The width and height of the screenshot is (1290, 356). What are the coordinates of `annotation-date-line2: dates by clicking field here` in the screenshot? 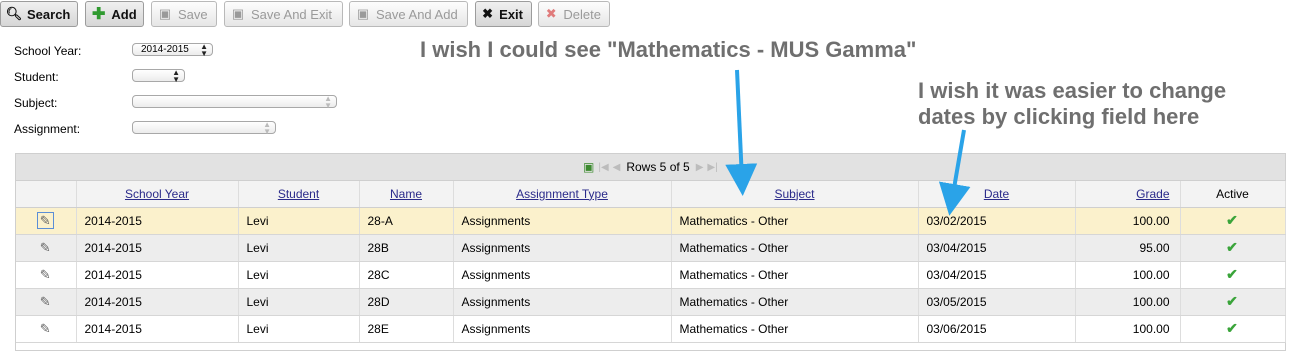 It's located at (1059, 116).